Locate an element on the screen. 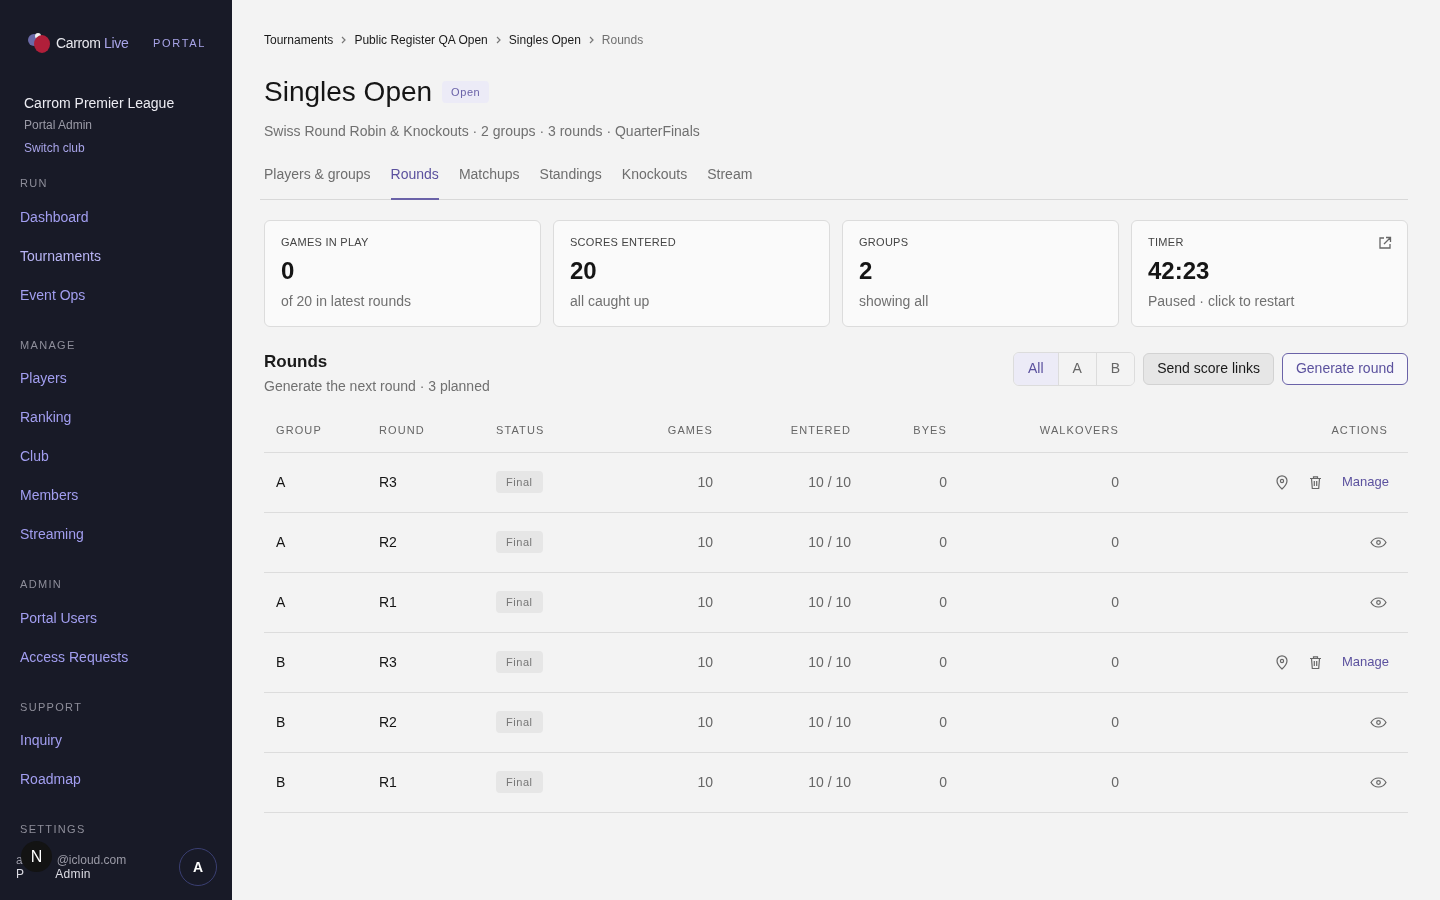 Image resolution: width=1440 pixels, height=900 pixels. user-role: Admin is located at coordinates (73, 874).